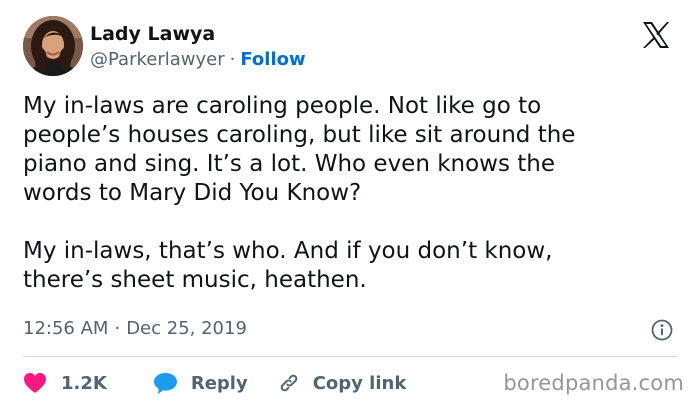 The height and width of the screenshot is (410, 700). I want to click on profile-photo-icon, so click(53, 46).